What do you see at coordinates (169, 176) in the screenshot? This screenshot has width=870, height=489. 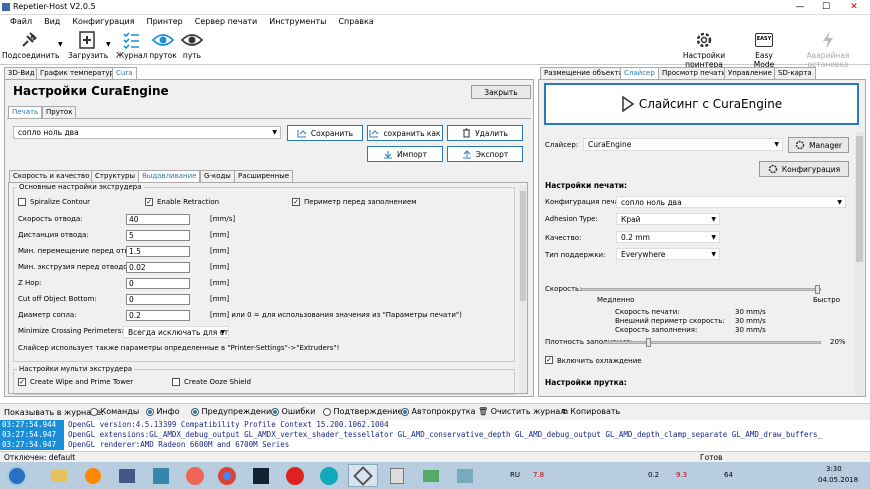 I see `tab-extrusion: Выдавливание` at bounding box center [169, 176].